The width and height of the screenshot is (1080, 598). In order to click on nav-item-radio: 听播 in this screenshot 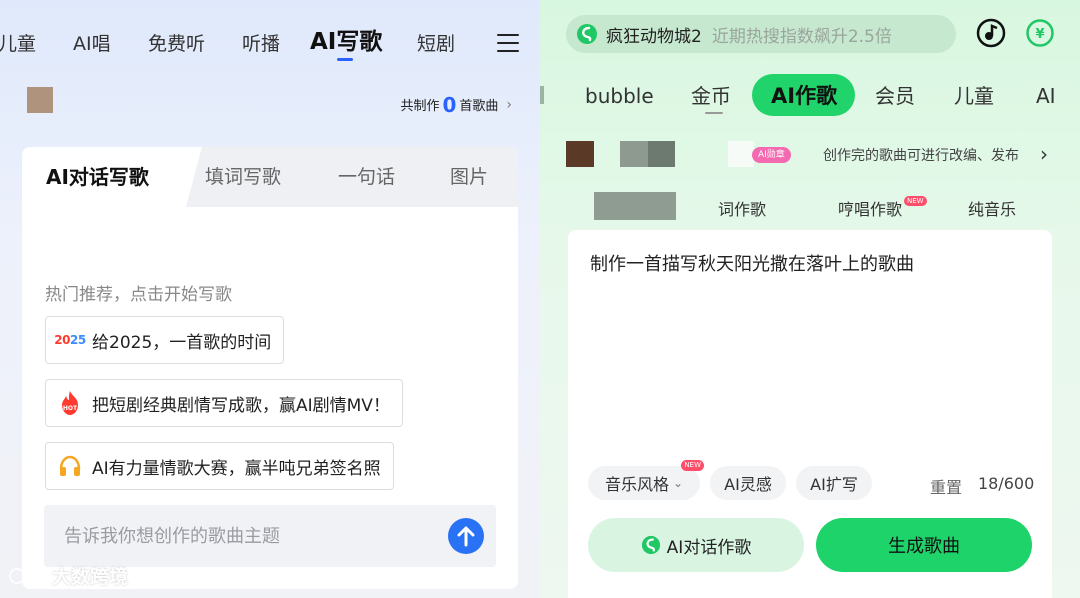, I will do `click(261, 44)`.